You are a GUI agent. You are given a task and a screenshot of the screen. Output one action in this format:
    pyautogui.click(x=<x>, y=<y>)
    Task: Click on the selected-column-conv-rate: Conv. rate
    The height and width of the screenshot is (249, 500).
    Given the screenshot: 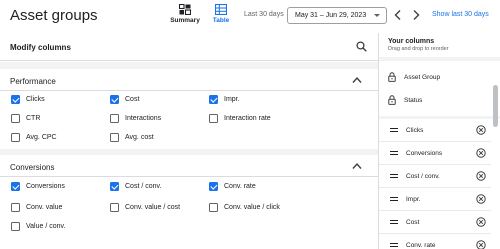 What is the action you would take?
    pyautogui.click(x=435, y=241)
    